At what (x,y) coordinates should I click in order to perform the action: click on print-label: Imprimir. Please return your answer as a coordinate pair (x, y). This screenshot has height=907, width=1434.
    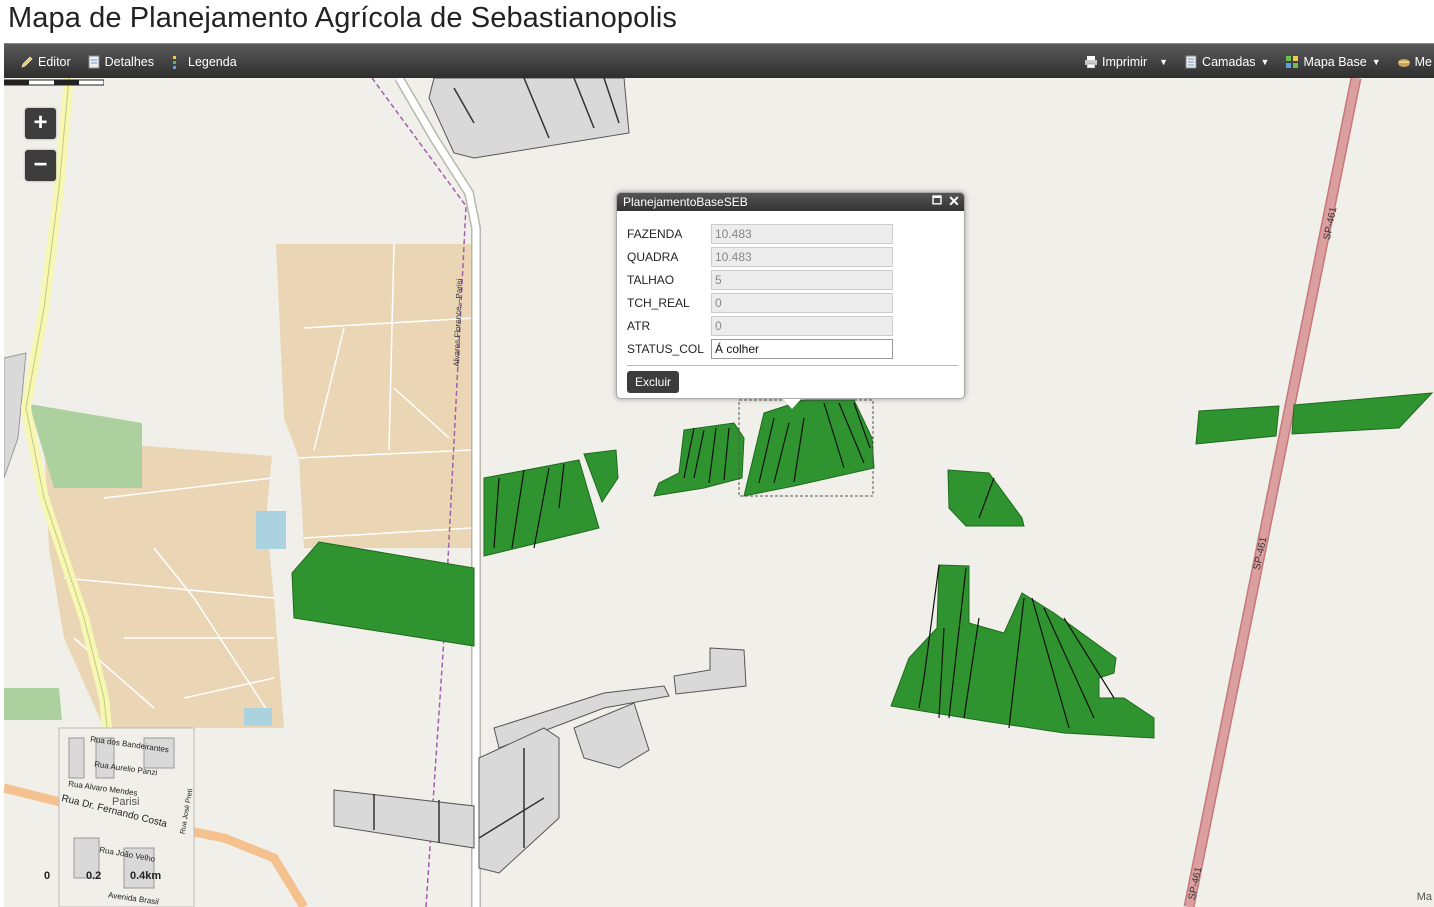
    Looking at the image, I should click on (1124, 61).